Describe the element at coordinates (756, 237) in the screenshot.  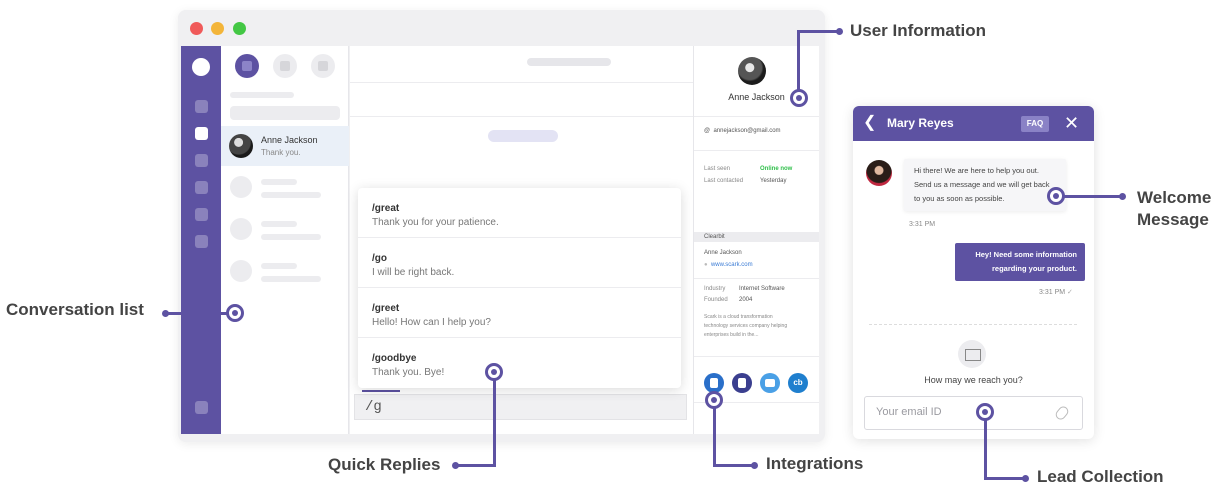
I see `clearbit-section-title: Clearbit` at that location.